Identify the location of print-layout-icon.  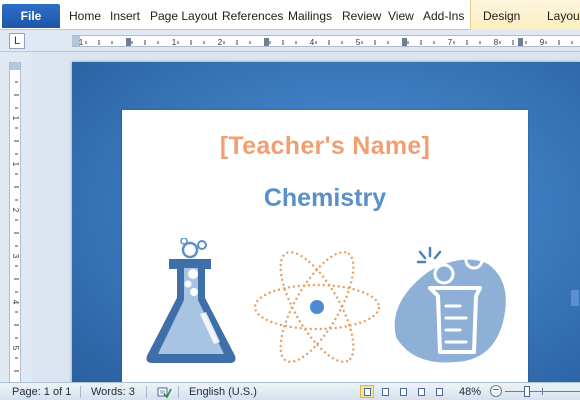
(367, 392).